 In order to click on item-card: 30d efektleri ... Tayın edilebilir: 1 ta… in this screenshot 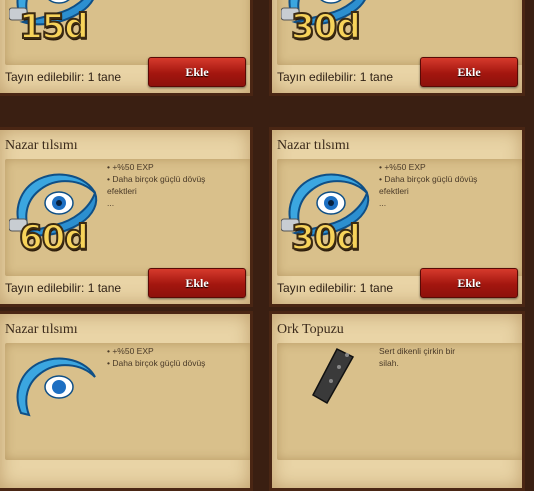, I will do `click(397, 48)`.